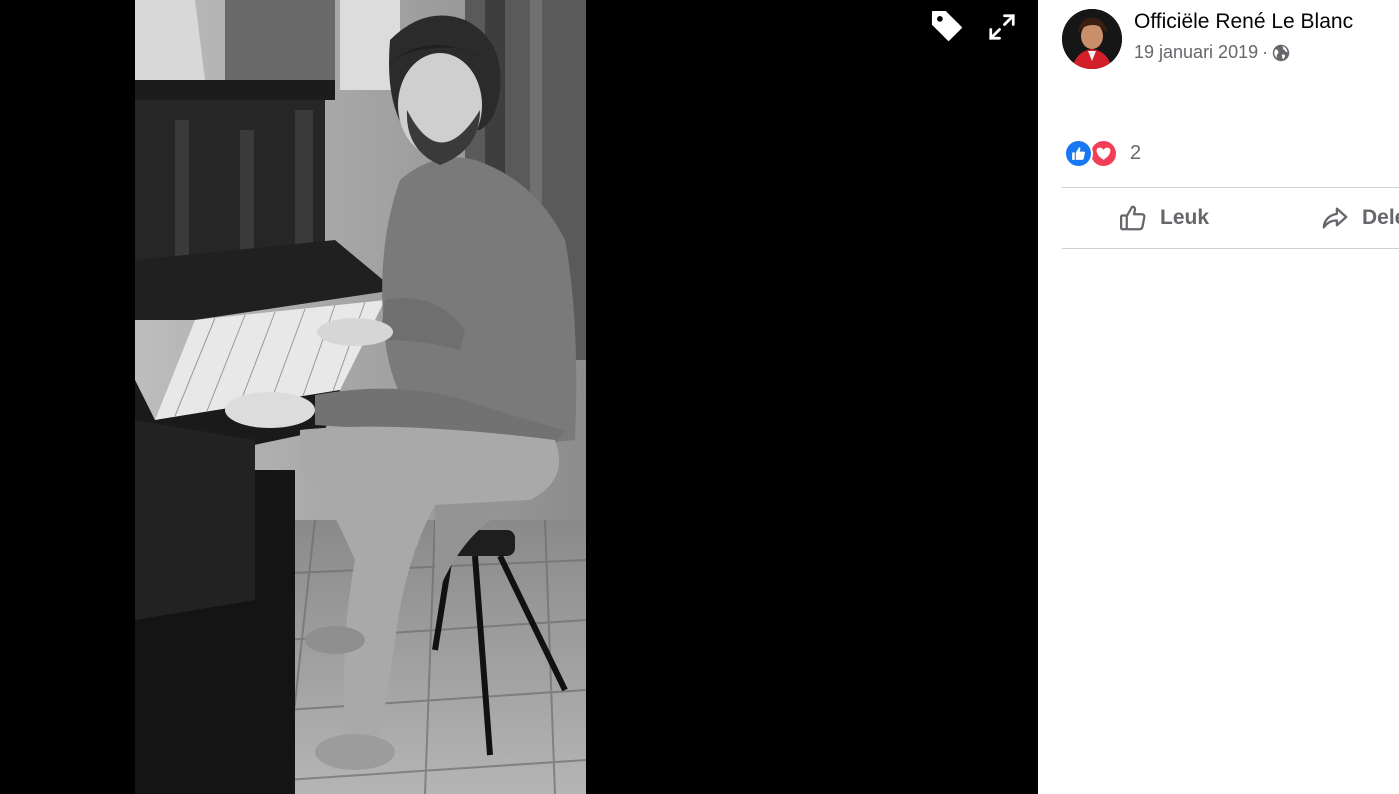  Describe the element at coordinates (1133, 218) in the screenshot. I see `thumbs-up-icon` at that location.